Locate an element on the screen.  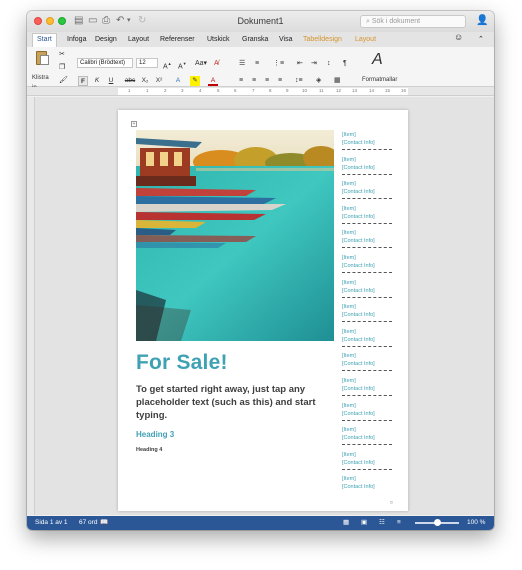
show-formatting-icon: ¶ is located at coordinates (345, 64).